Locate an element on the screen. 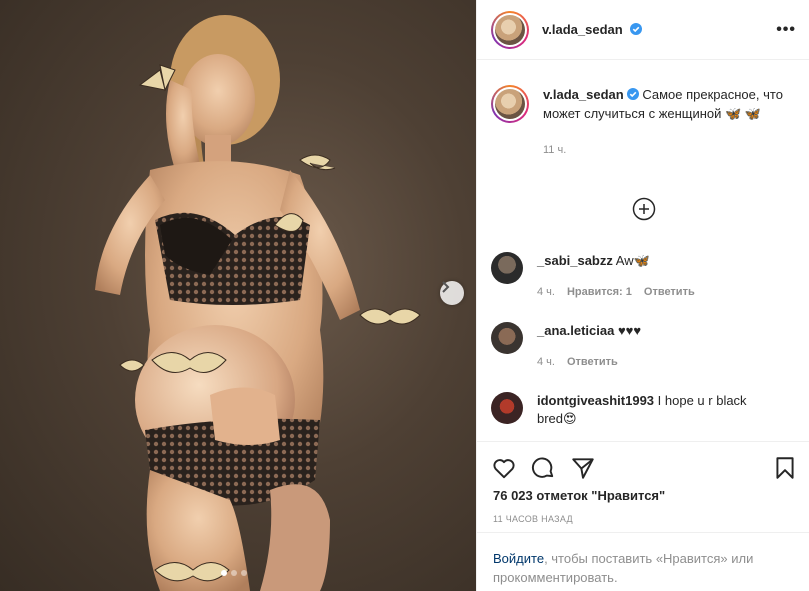 Image resolution: width=809 pixels, height=591 pixels. more-options-icon: ••• is located at coordinates (786, 29).